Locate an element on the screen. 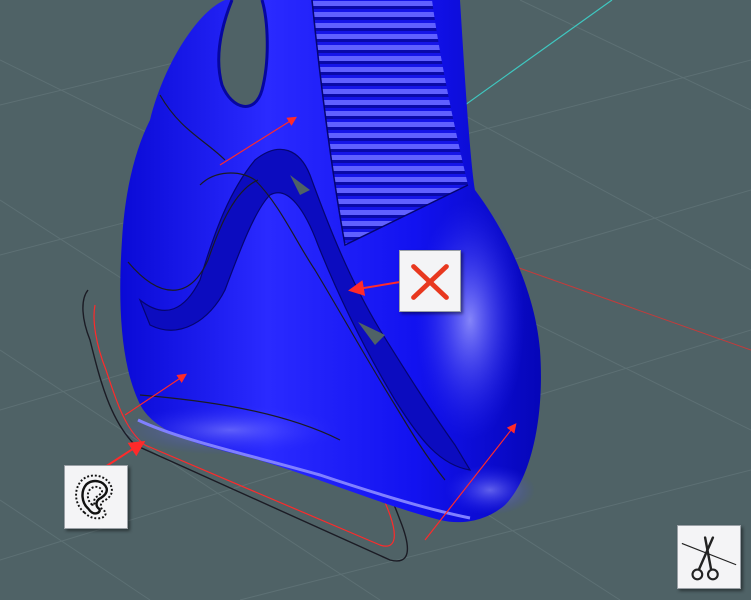 The image size is (751, 600). delete-tool-button is located at coordinates (430, 281).